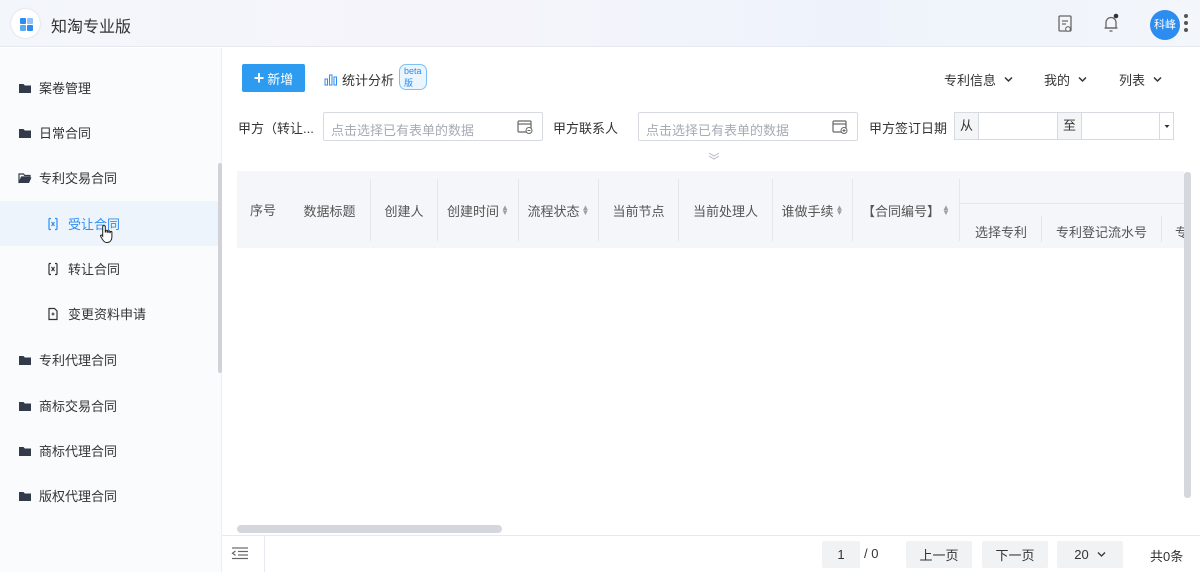 This screenshot has width=1200, height=572. I want to click on dropdown-label: 我的, so click(1057, 80).